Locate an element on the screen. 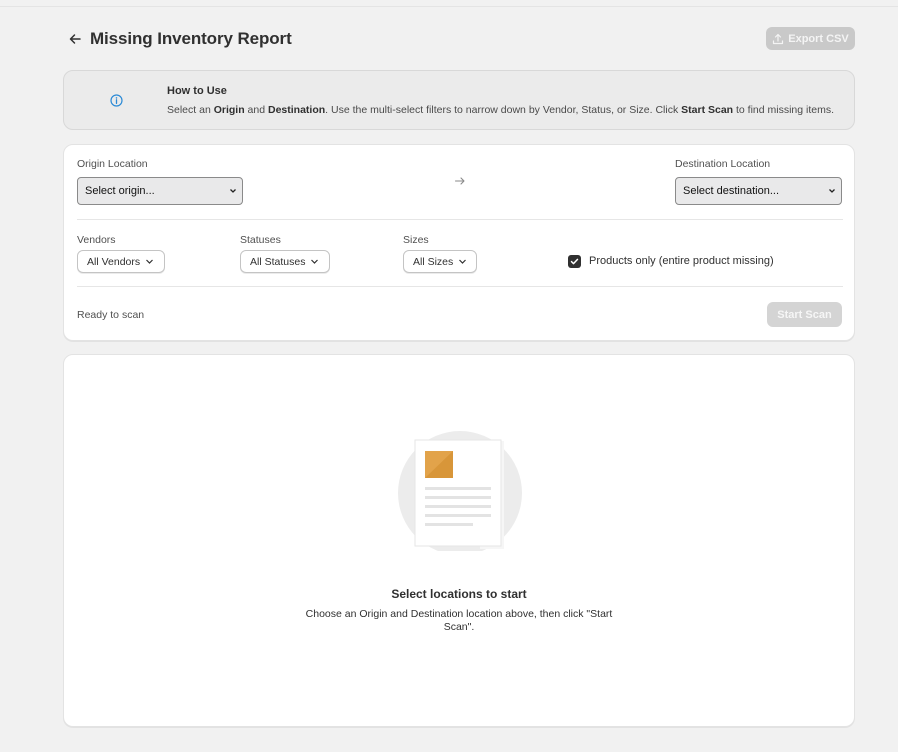  back-button is located at coordinates (75, 39).